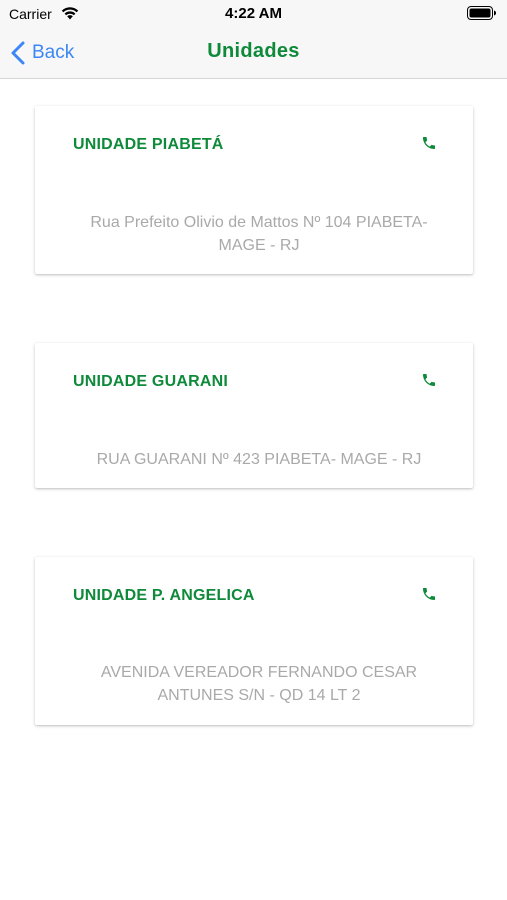 The width and height of the screenshot is (507, 900). Describe the element at coordinates (259, 245) in the screenshot. I see `address-line: MAGE - RJ` at that location.